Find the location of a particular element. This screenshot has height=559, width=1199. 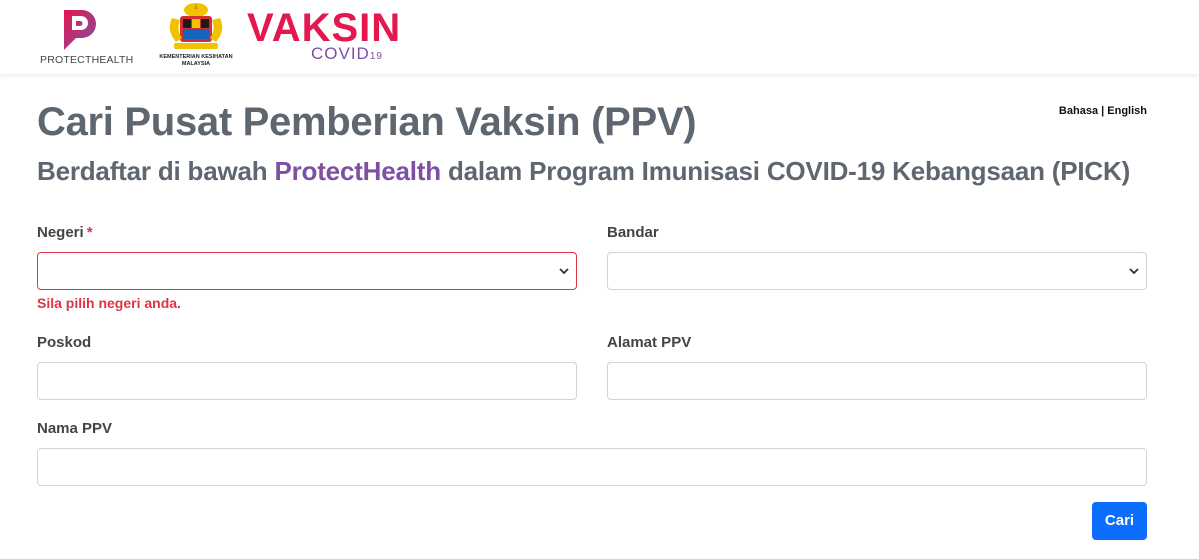

lang-english-link: English is located at coordinates (1127, 111).